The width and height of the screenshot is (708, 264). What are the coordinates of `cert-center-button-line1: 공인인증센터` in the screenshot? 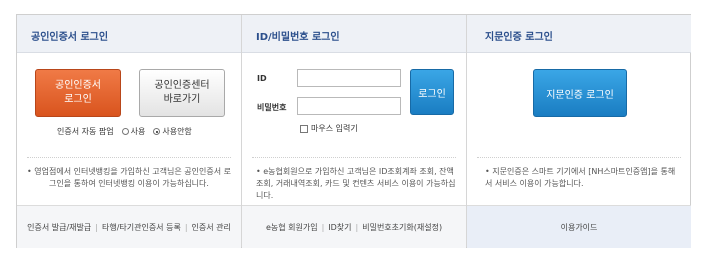 It's located at (182, 85).